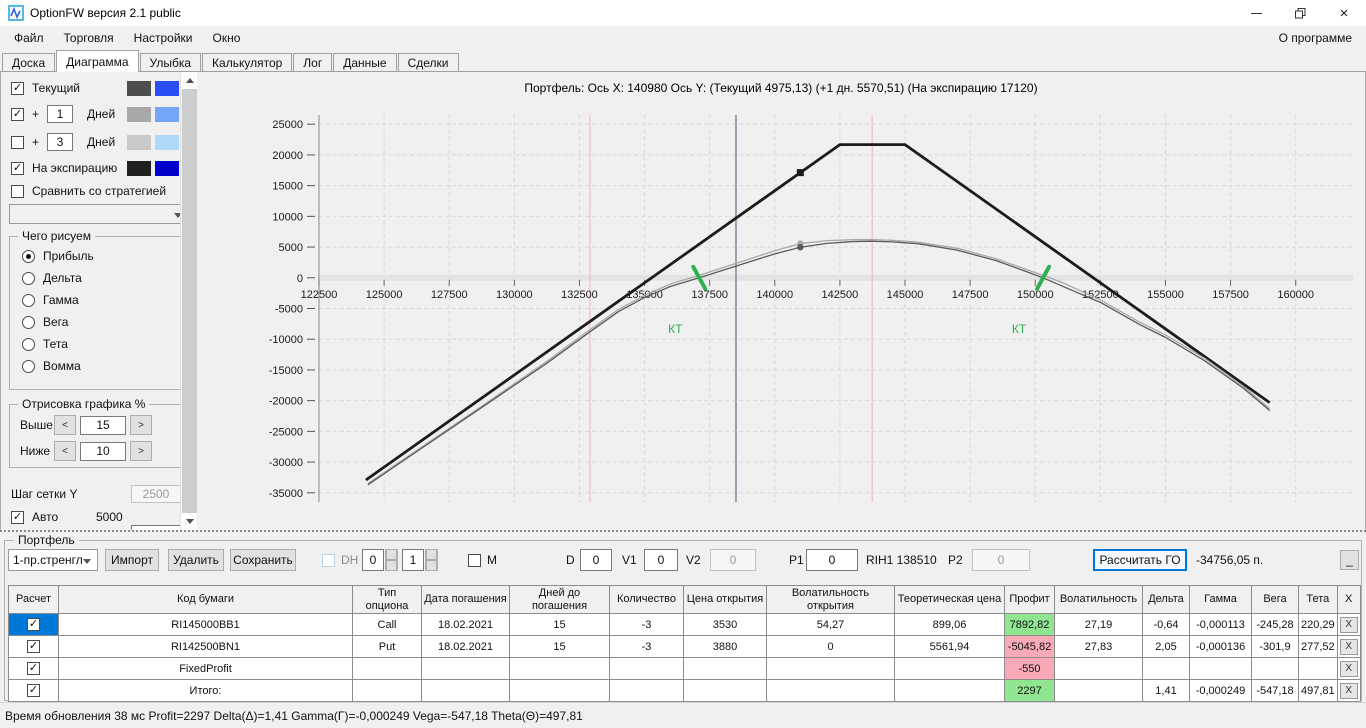  I want to click on column-header: Цена открытия, so click(725, 599).